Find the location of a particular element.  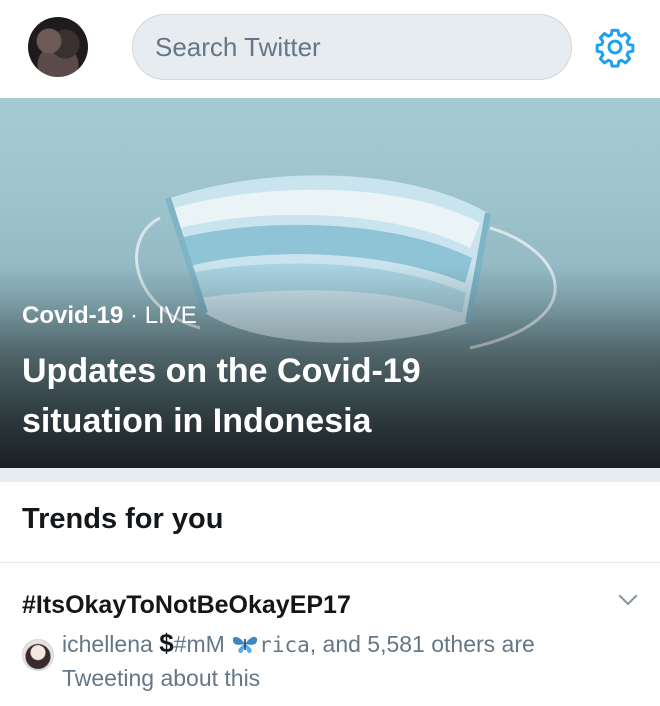

top-bar: Search Twitter is located at coordinates (330, 49).